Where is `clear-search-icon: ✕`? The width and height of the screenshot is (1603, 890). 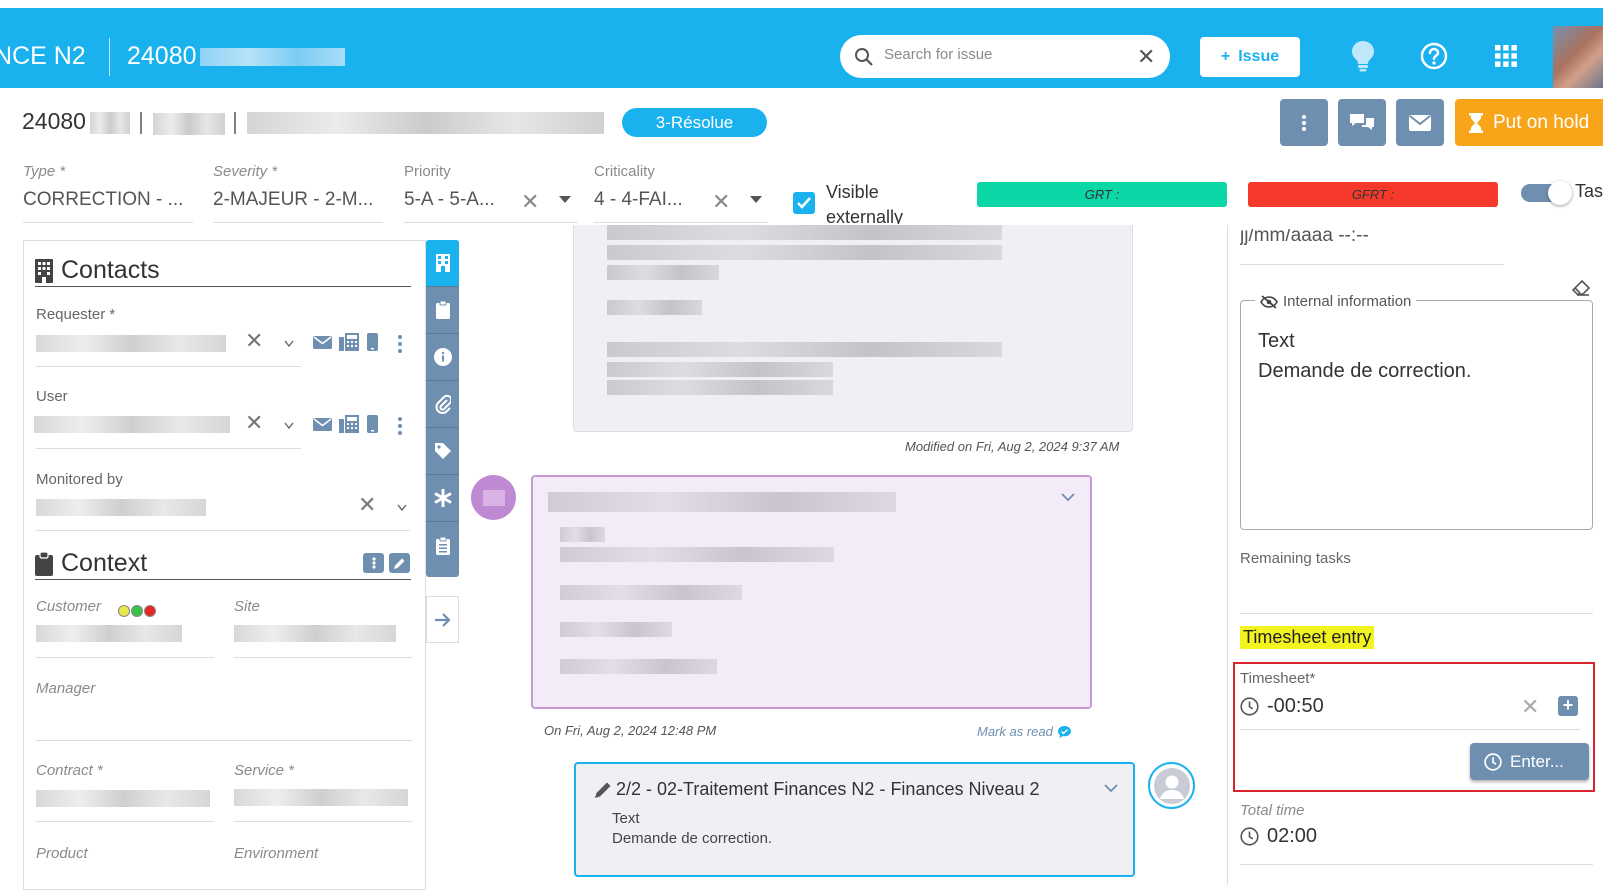
clear-search-icon: ✕ is located at coordinates (1146, 57).